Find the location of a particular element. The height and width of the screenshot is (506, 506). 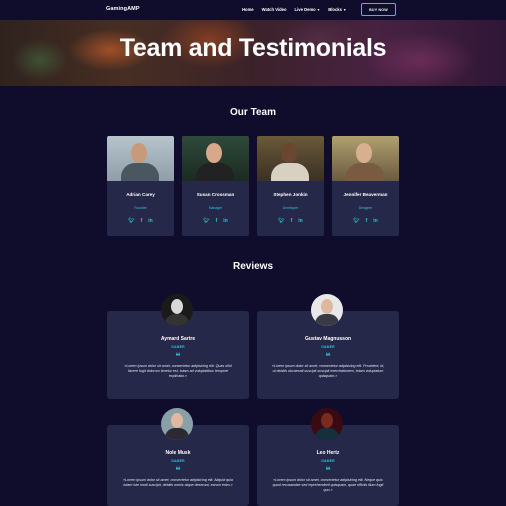

nav-link-watch-video: Watch Video is located at coordinates (274, 9).